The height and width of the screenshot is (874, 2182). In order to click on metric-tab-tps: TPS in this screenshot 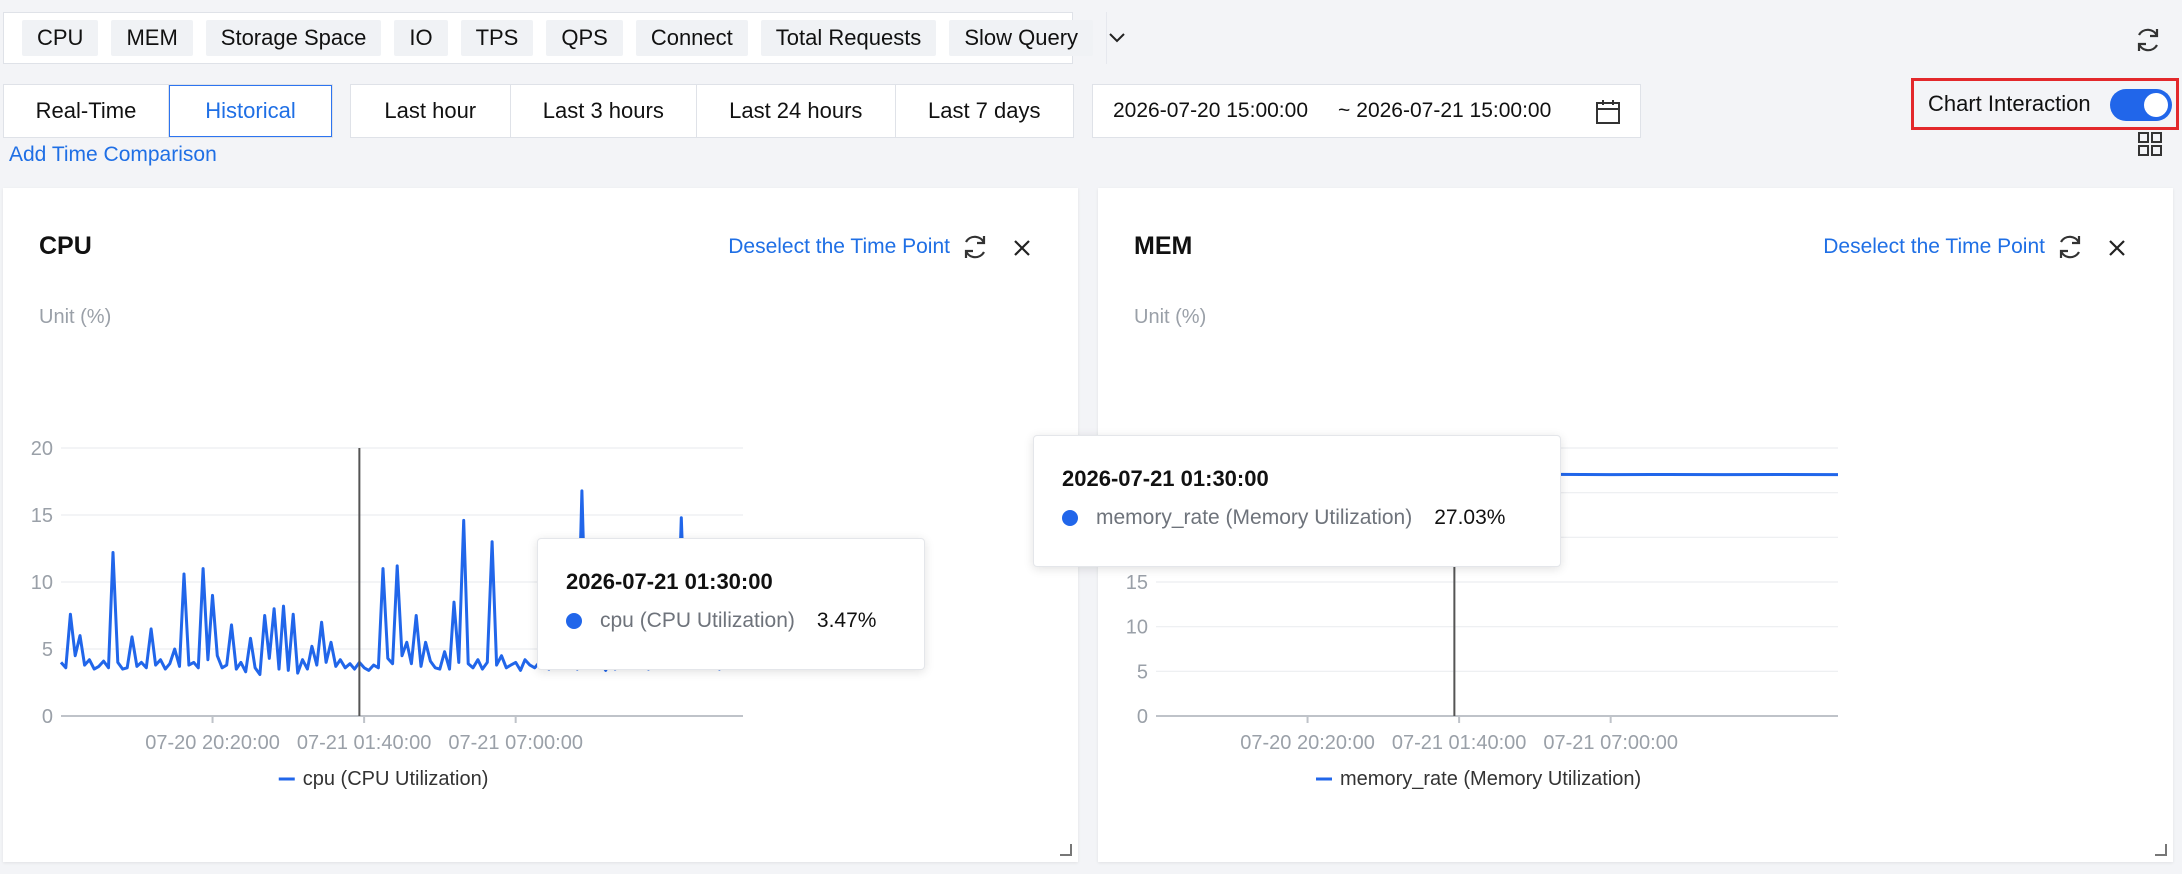, I will do `click(497, 38)`.